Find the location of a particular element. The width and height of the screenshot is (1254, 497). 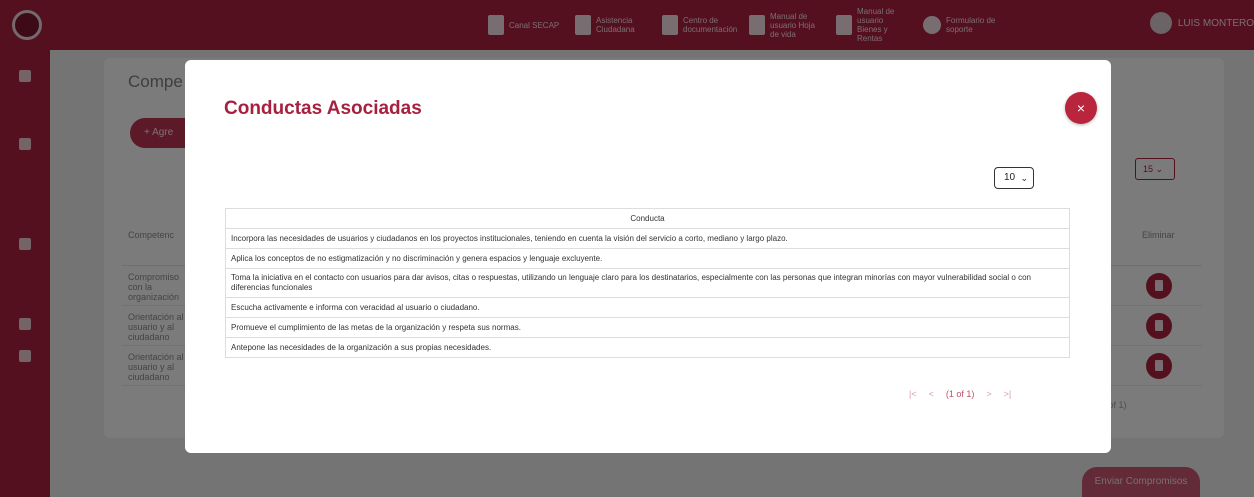

chevron-down-icon: ⌄ is located at coordinates (1024, 178).